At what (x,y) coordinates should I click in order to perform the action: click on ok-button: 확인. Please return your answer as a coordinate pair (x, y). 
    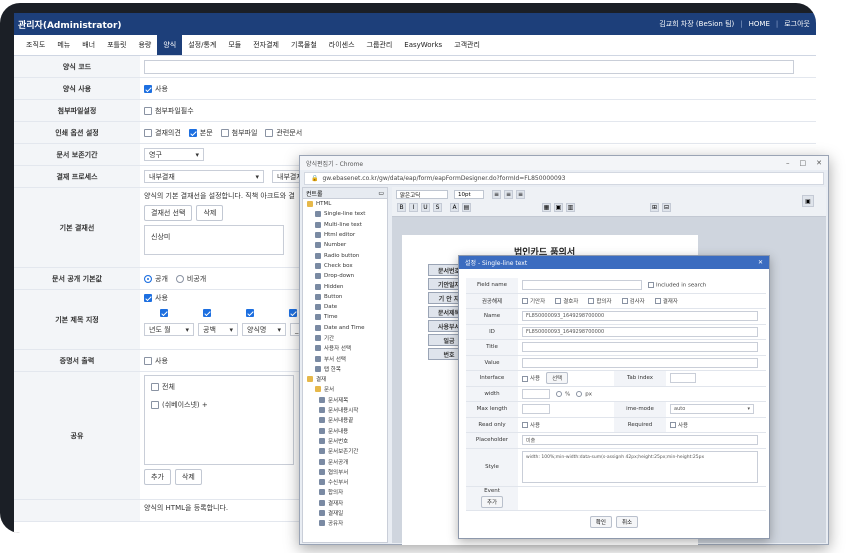
    Looking at the image, I should click on (600, 522).